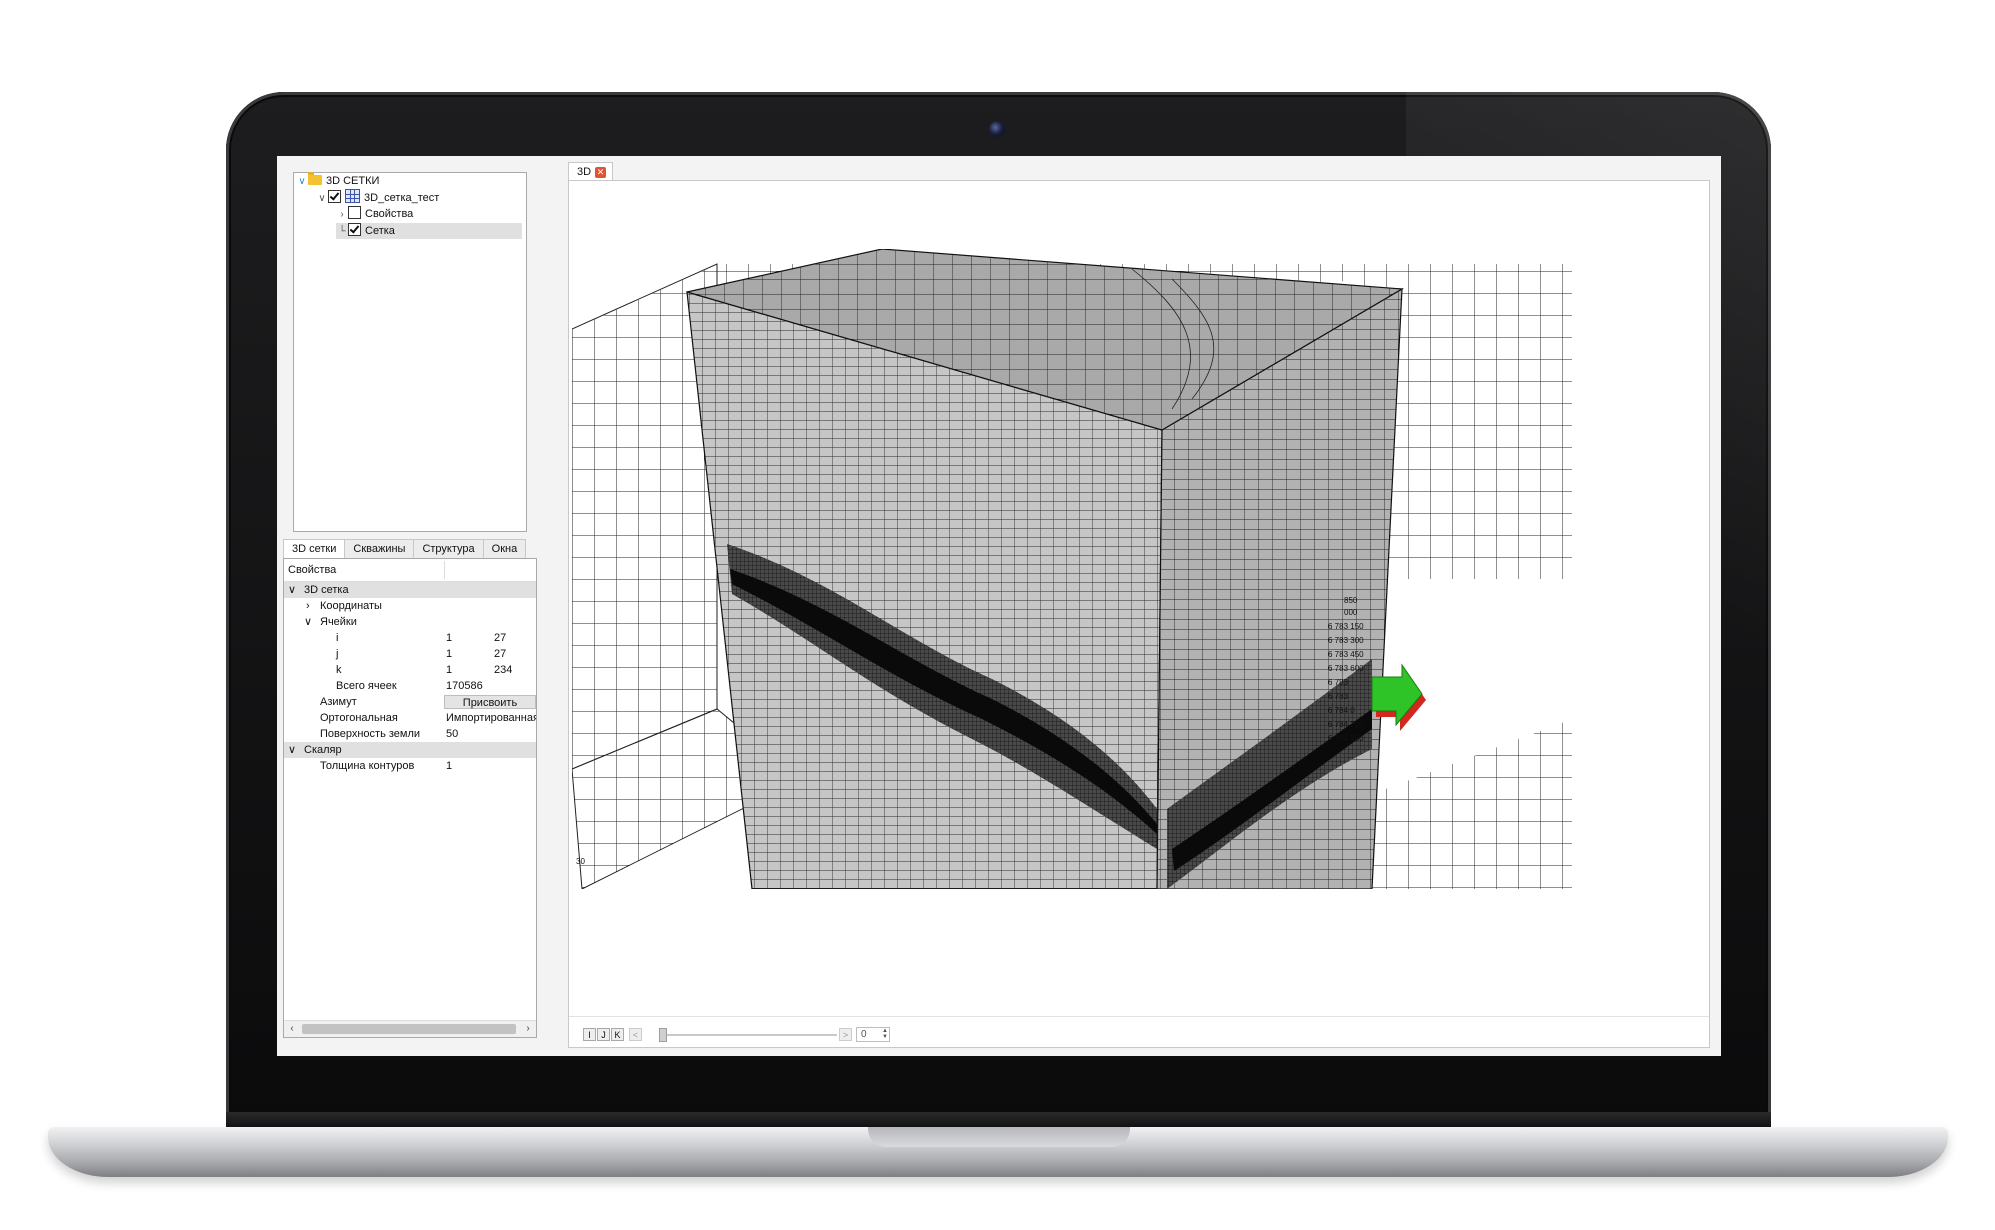  Describe the element at coordinates (663, 1035) in the screenshot. I see `slice-slider-handle` at that location.